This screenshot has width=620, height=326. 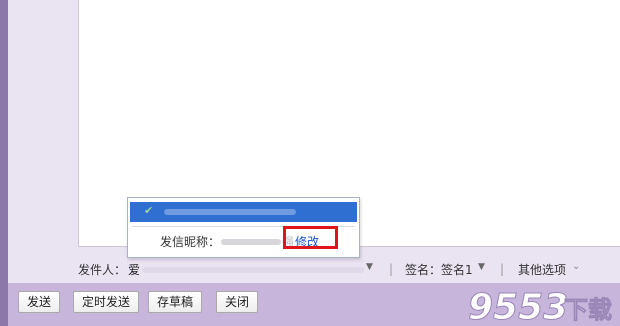 What do you see at coordinates (251, 242) in the screenshot?
I see `nickname-redacted` at bounding box center [251, 242].